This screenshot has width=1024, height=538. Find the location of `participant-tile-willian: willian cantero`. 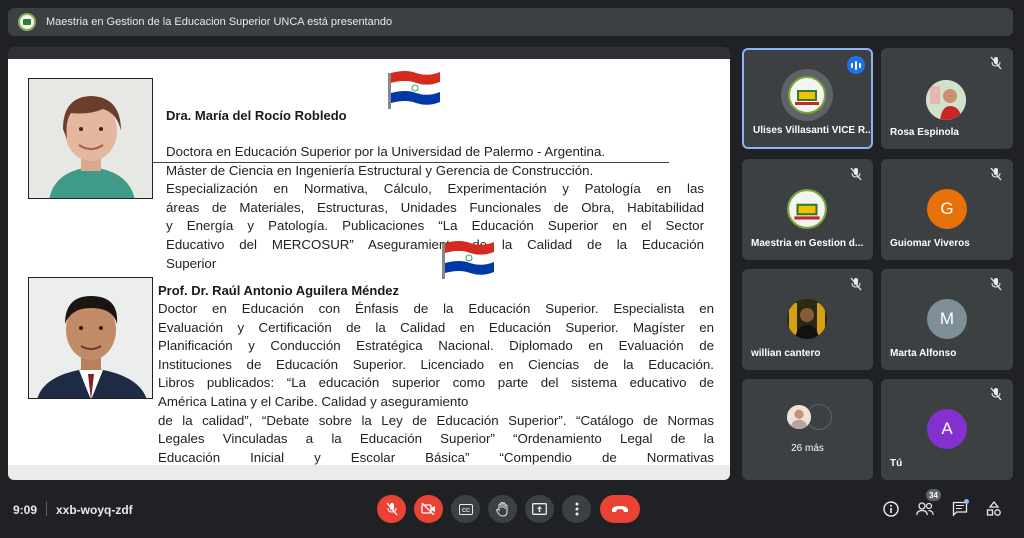

participant-tile-willian: willian cantero is located at coordinates (807, 319).